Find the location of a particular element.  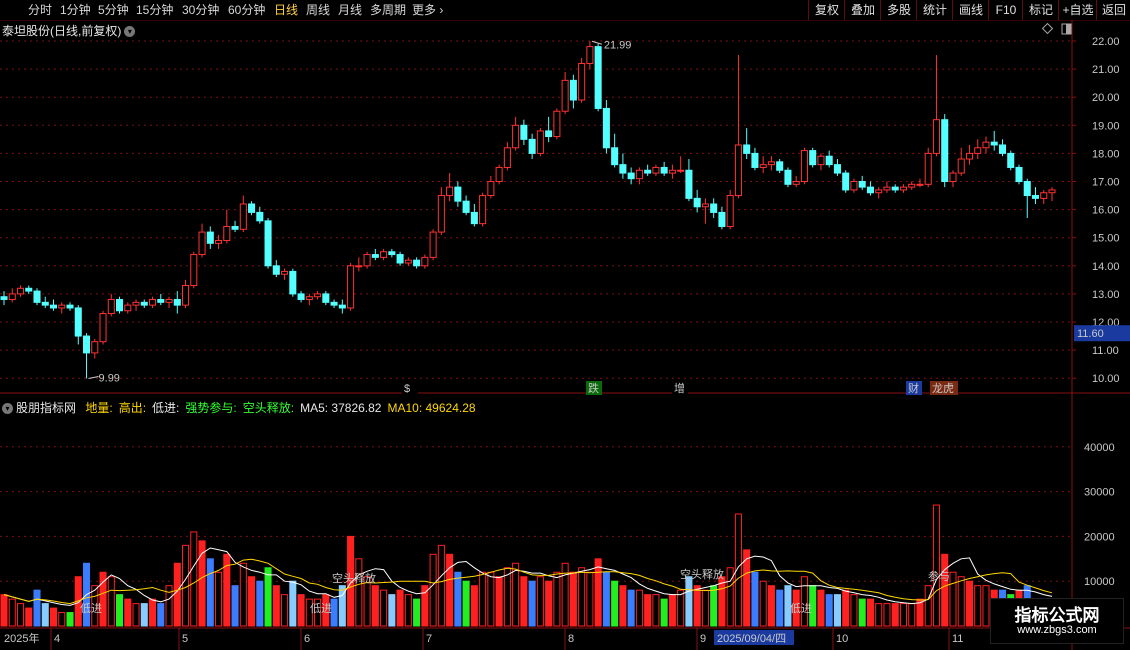

price-tick-label: 19.00 is located at coordinates (1106, 126).